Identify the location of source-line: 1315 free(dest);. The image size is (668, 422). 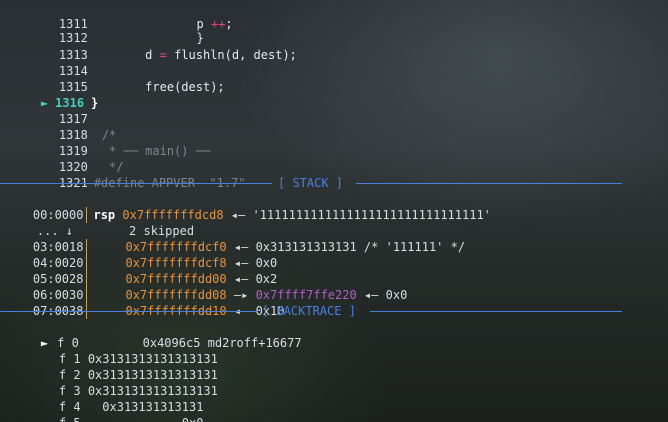
(112, 78).